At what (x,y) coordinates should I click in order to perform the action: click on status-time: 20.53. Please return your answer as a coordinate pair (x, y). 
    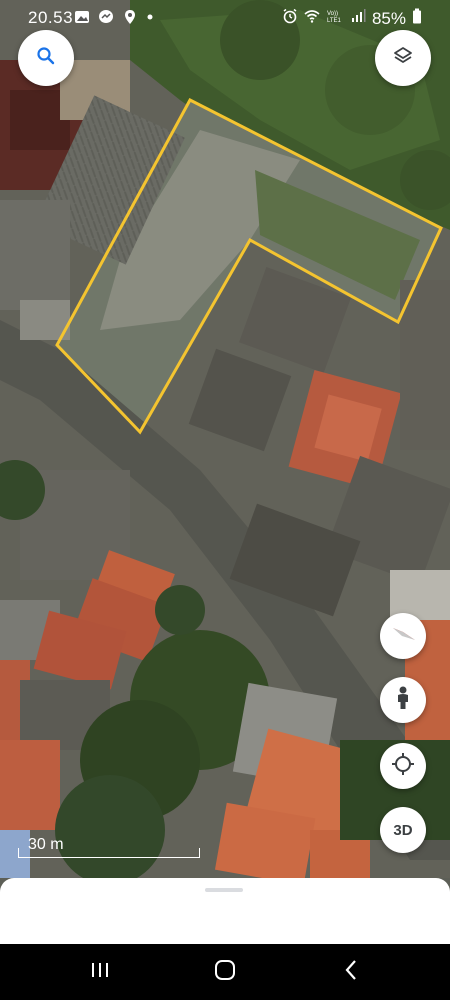
    Looking at the image, I should click on (51, 17).